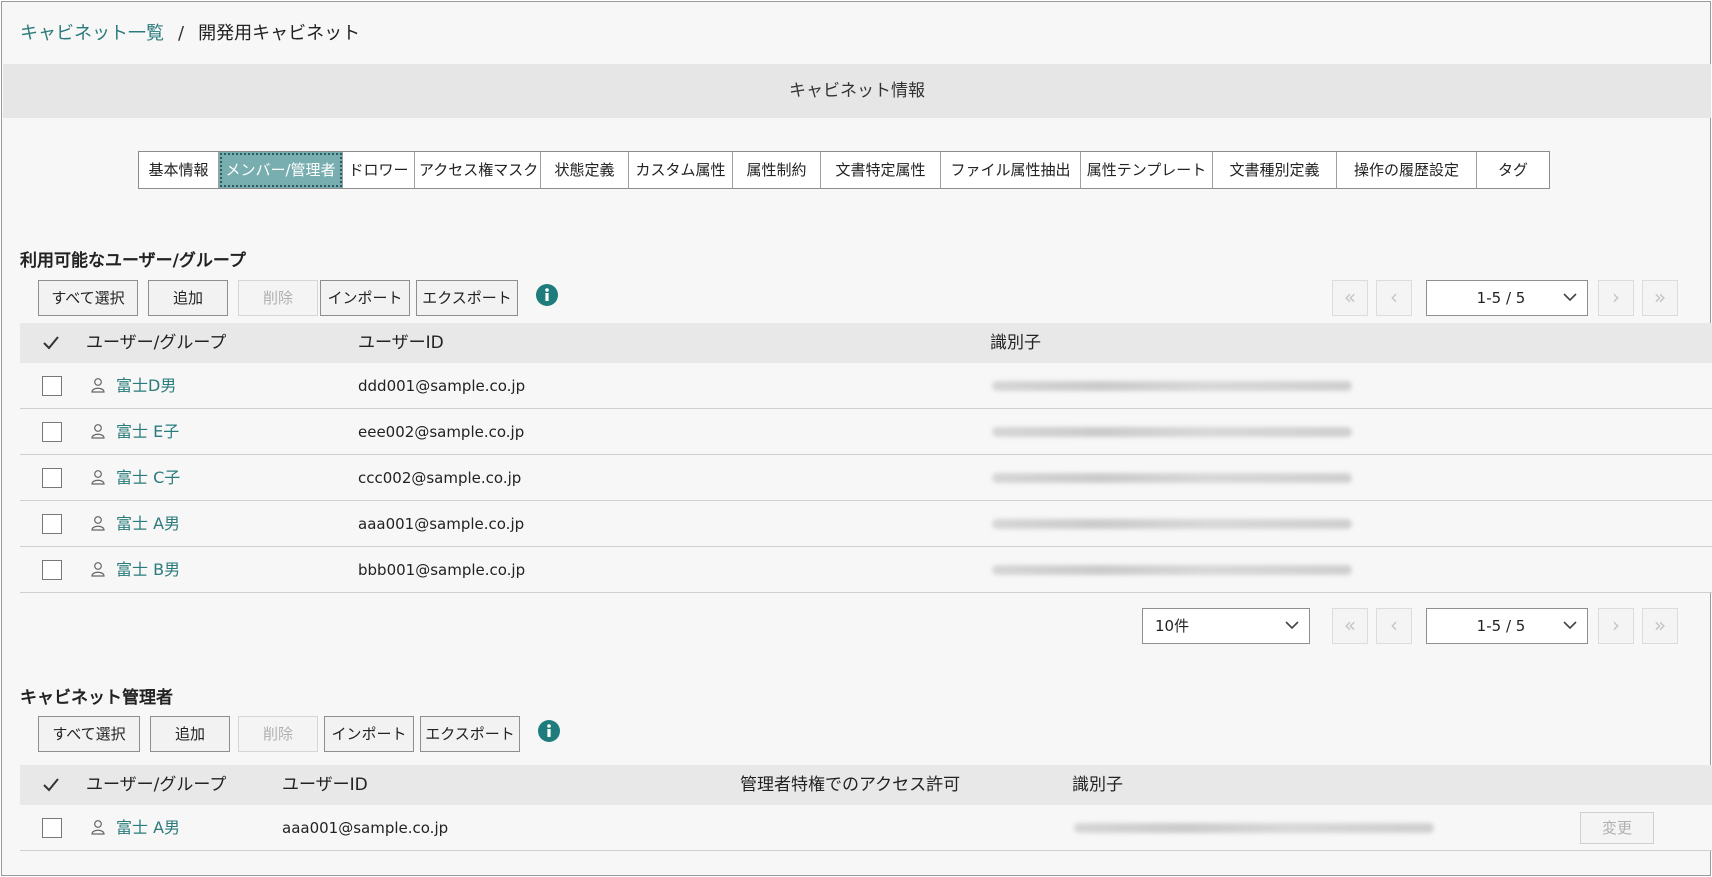 The width and height of the screenshot is (1712, 877). I want to click on manager-export-button: エクスポート, so click(470, 734).